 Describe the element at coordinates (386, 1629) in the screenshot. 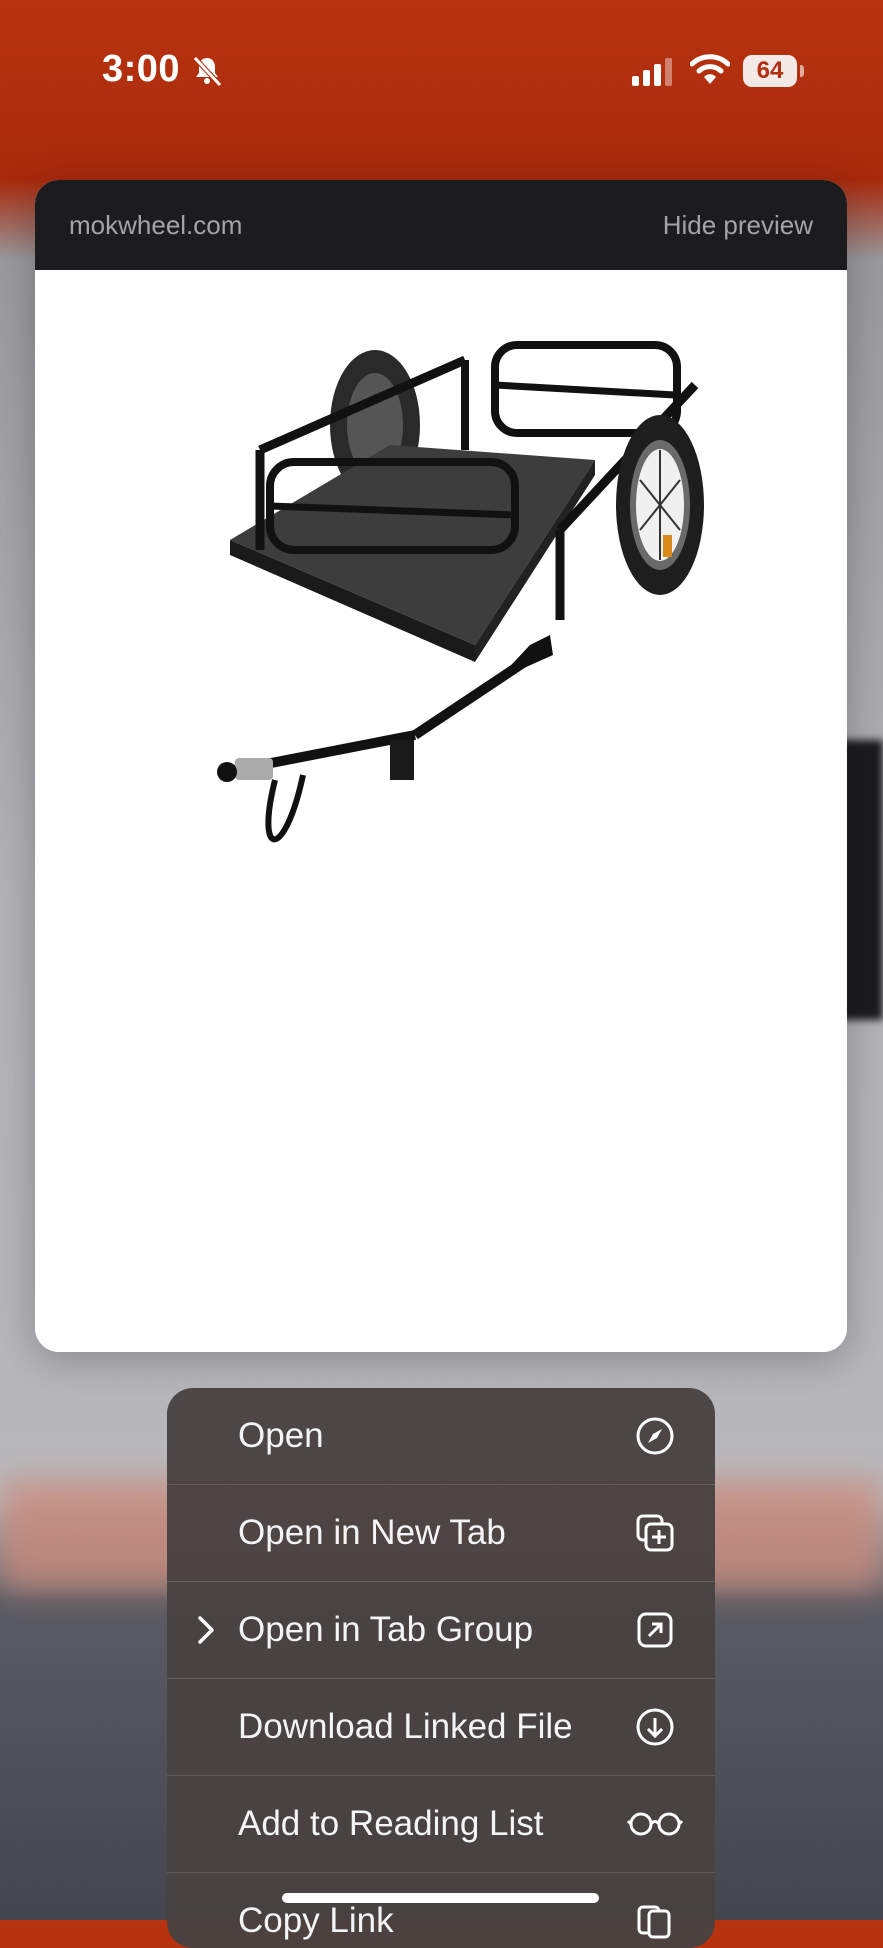

I see `menu-item-label: Open in Tab Group` at that location.